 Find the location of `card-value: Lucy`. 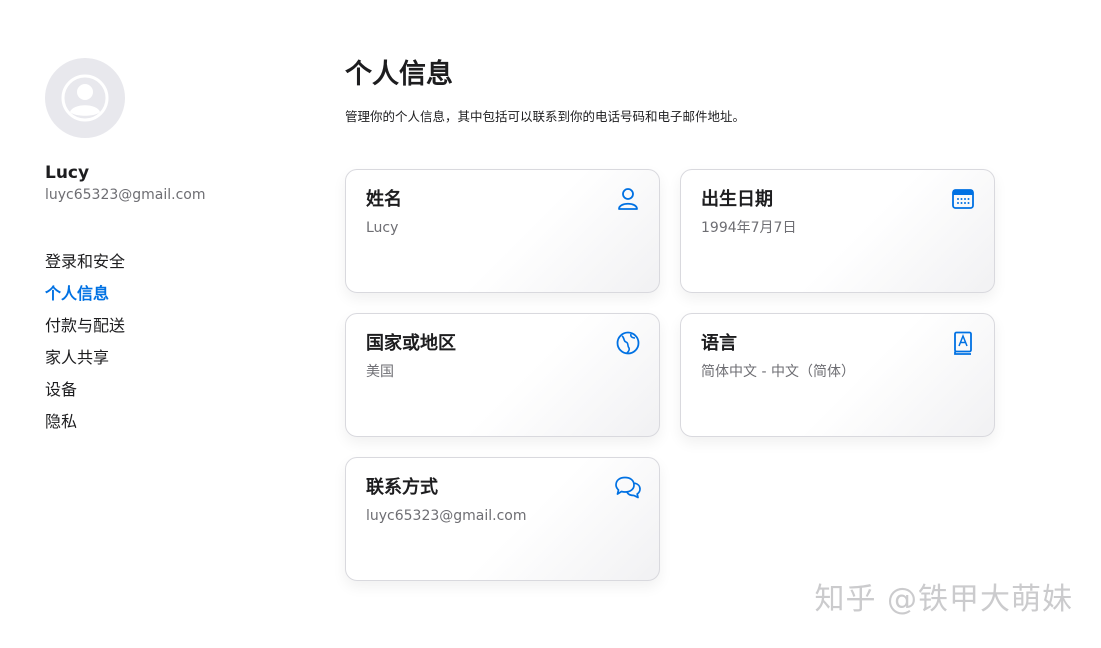

card-value: Lucy is located at coordinates (382, 228).